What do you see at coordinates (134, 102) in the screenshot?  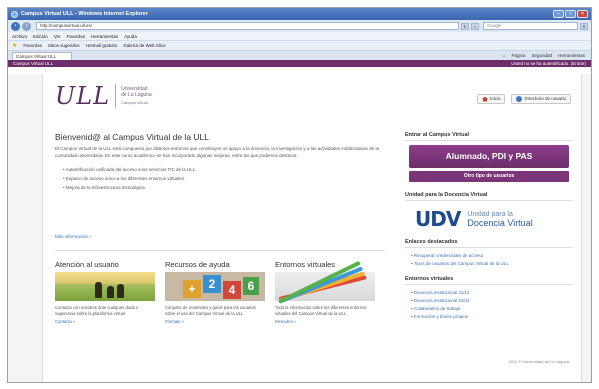 I see `logo-line3: Campus virtual` at bounding box center [134, 102].